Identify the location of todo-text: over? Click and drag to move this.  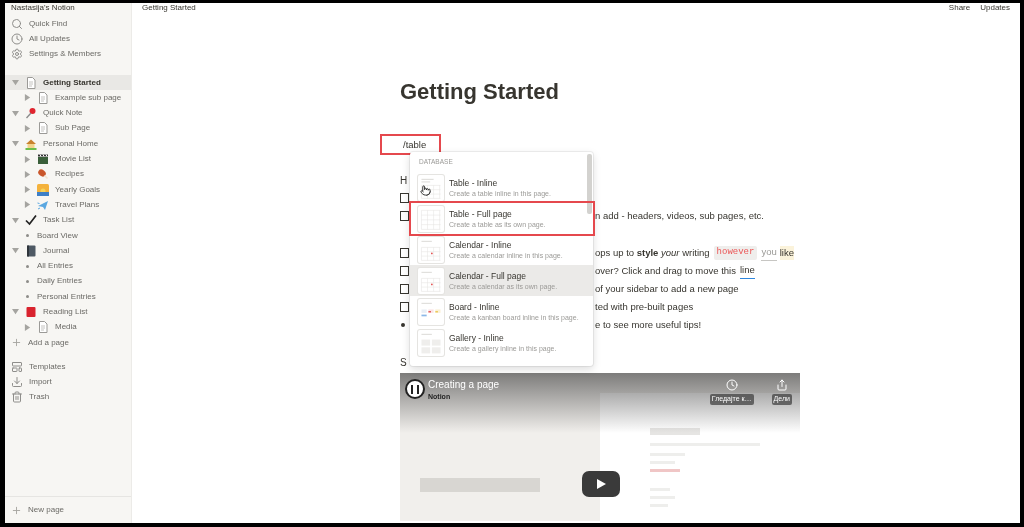
(665, 270).